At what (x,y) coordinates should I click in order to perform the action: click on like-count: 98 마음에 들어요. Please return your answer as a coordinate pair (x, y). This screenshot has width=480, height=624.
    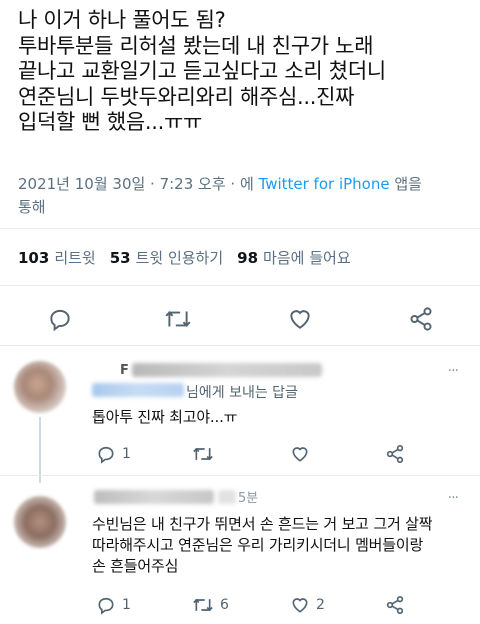
    Looking at the image, I should click on (293, 257).